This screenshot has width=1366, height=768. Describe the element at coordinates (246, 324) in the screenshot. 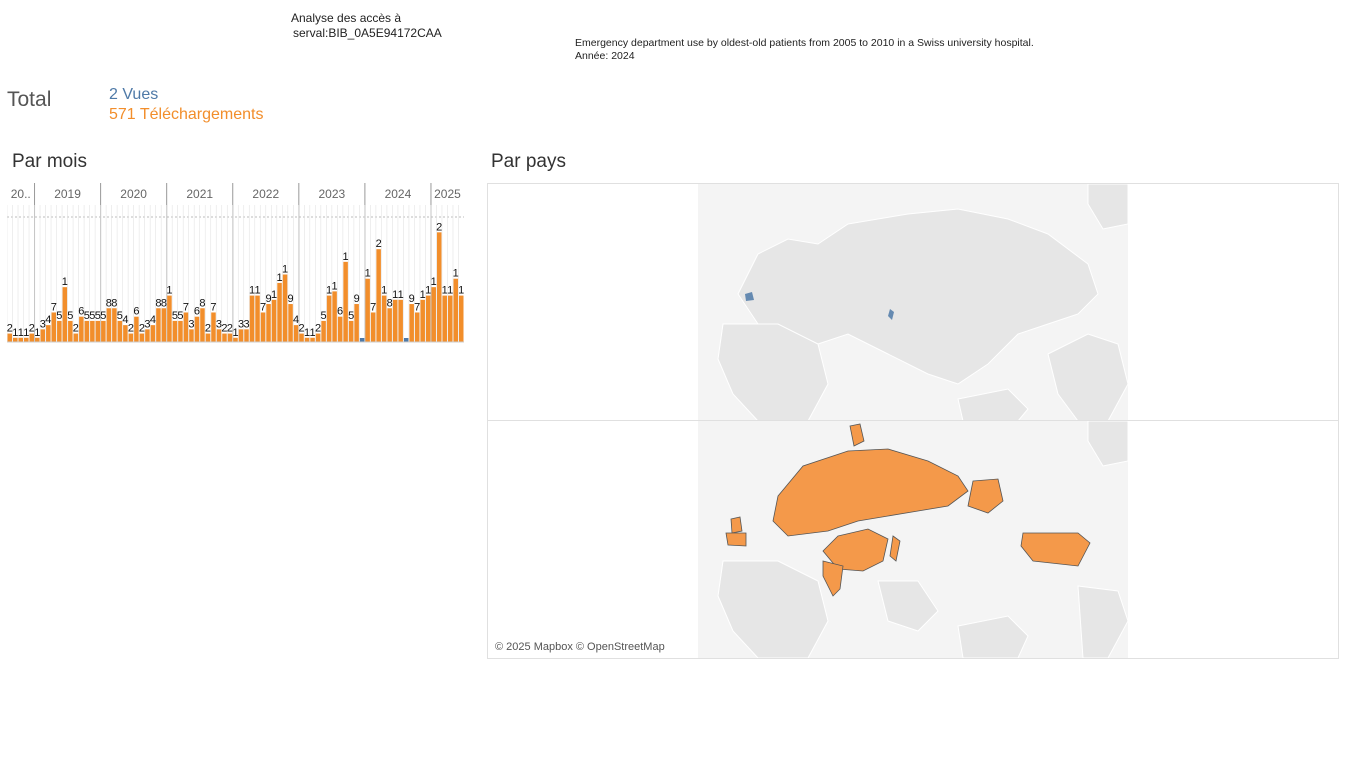

I see `bar-value-label: 3` at that location.